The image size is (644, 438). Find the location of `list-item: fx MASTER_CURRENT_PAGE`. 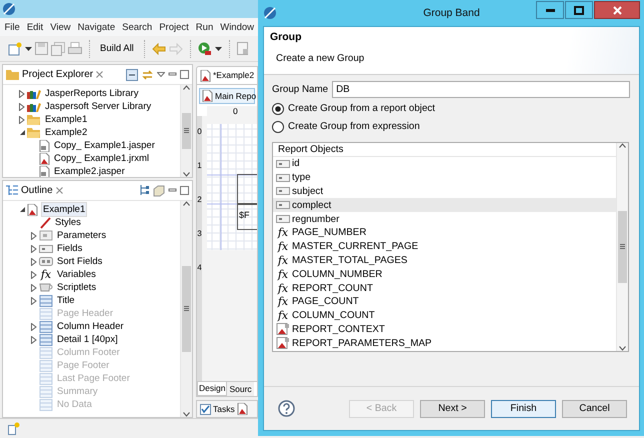

list-item: fx MASTER_CURRENT_PAGE is located at coordinates (444, 247).